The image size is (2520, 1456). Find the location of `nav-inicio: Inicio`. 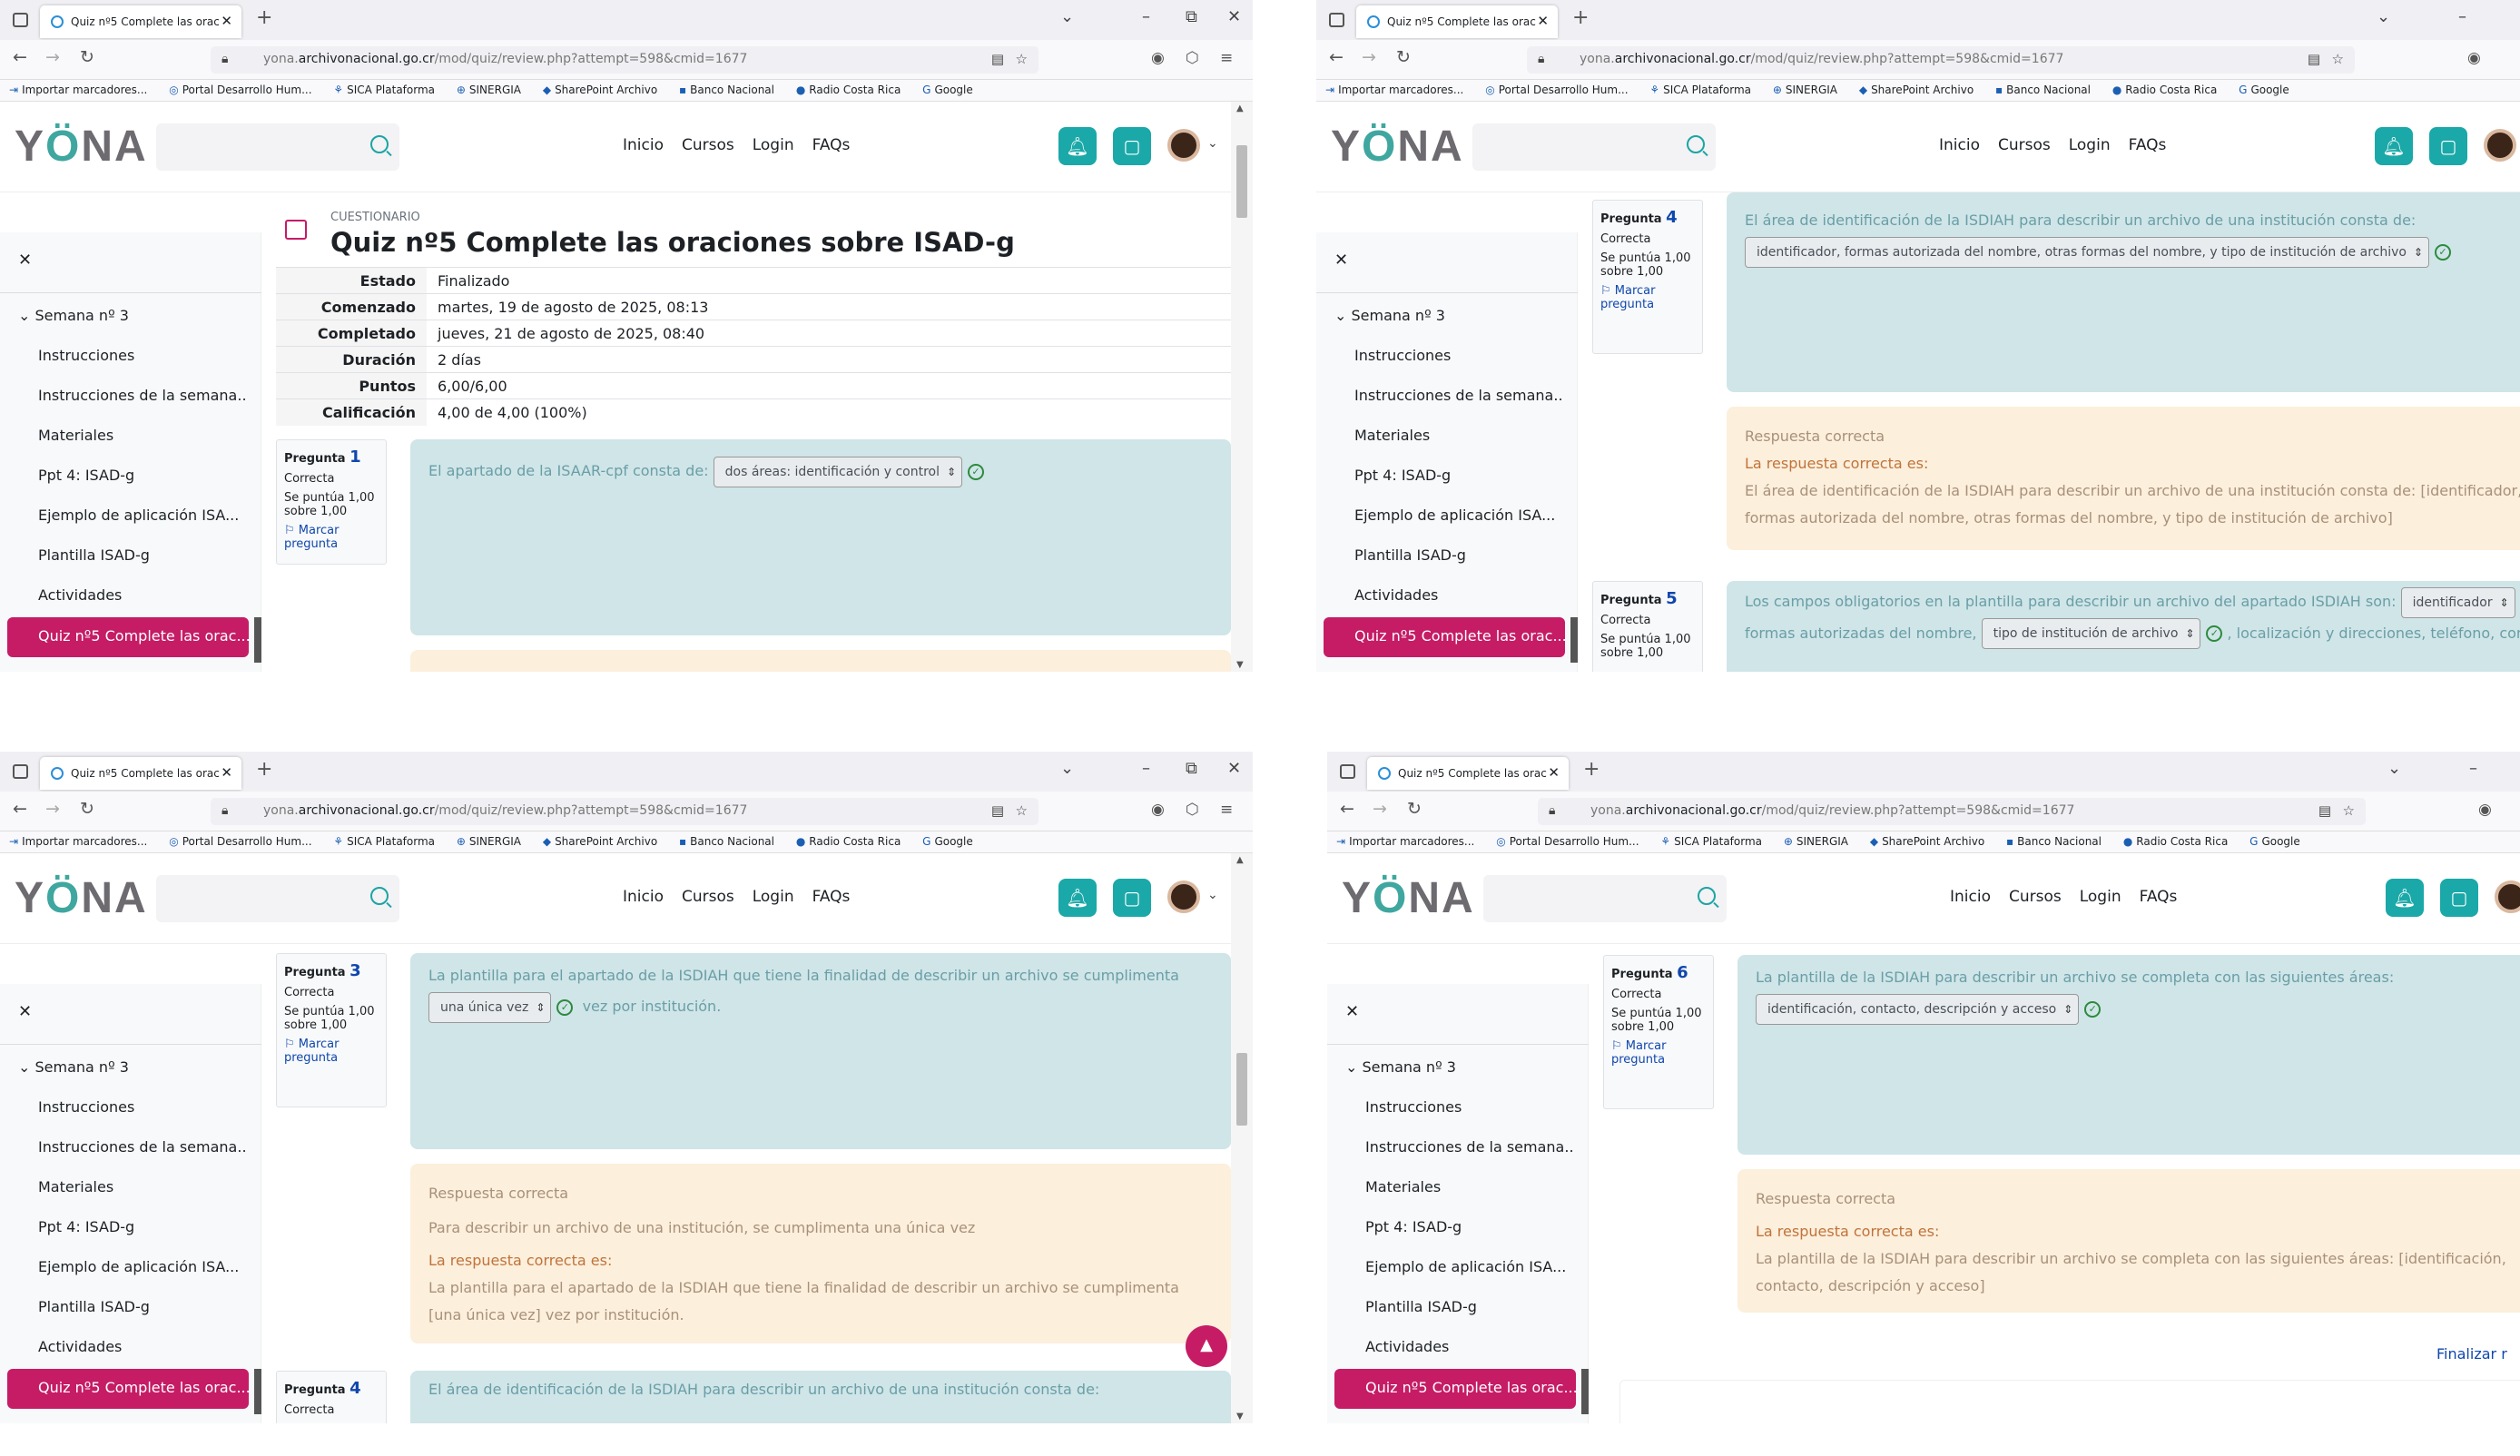

nav-inicio: Inicio is located at coordinates (644, 145).